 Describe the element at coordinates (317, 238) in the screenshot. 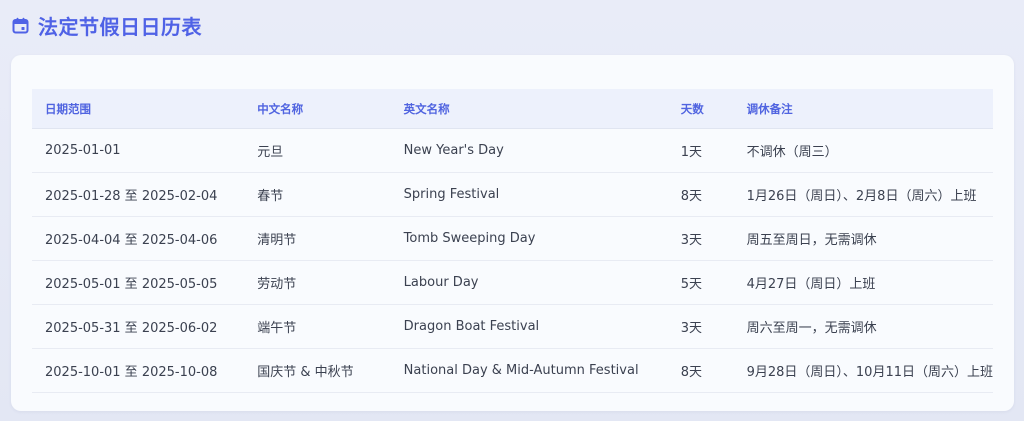

I see `cell-cn-name: 清明节` at that location.